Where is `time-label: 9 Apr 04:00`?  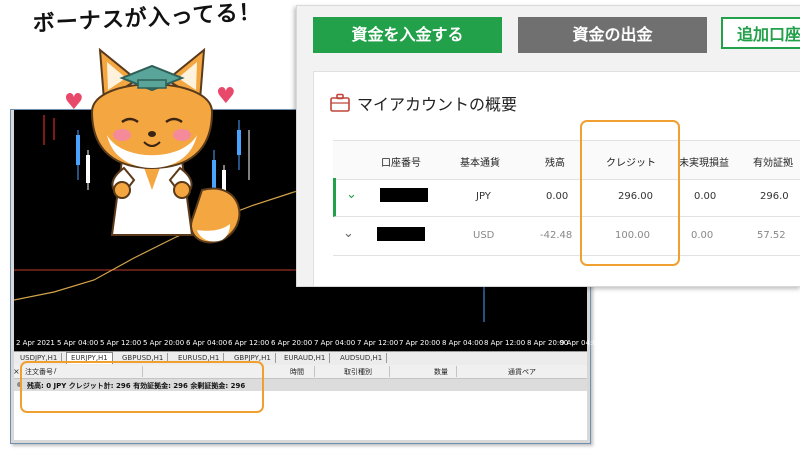 time-label: 9 Apr 04:00 is located at coordinates (581, 343).